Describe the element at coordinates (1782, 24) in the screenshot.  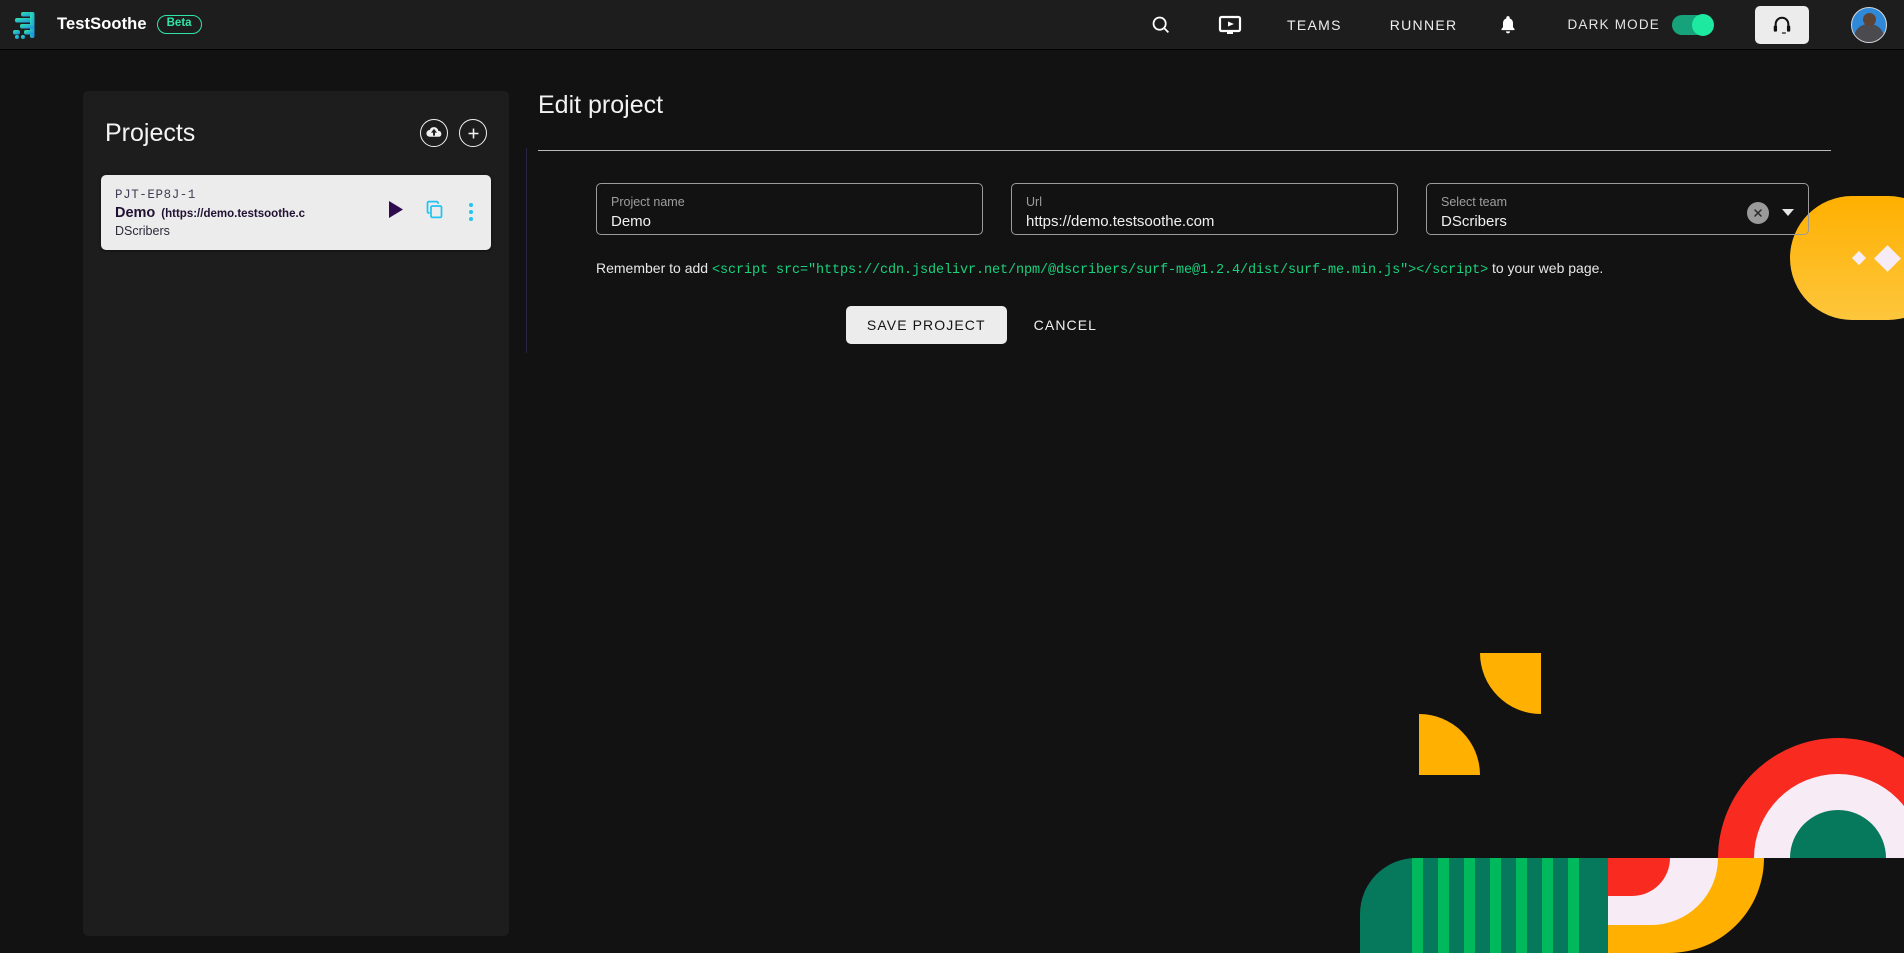
I see `headset-icon` at that location.